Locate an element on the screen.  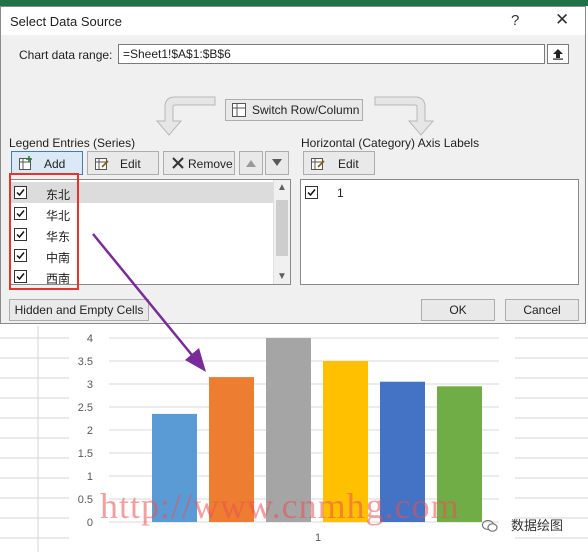
annotation-arrow is located at coordinates (149, 302).